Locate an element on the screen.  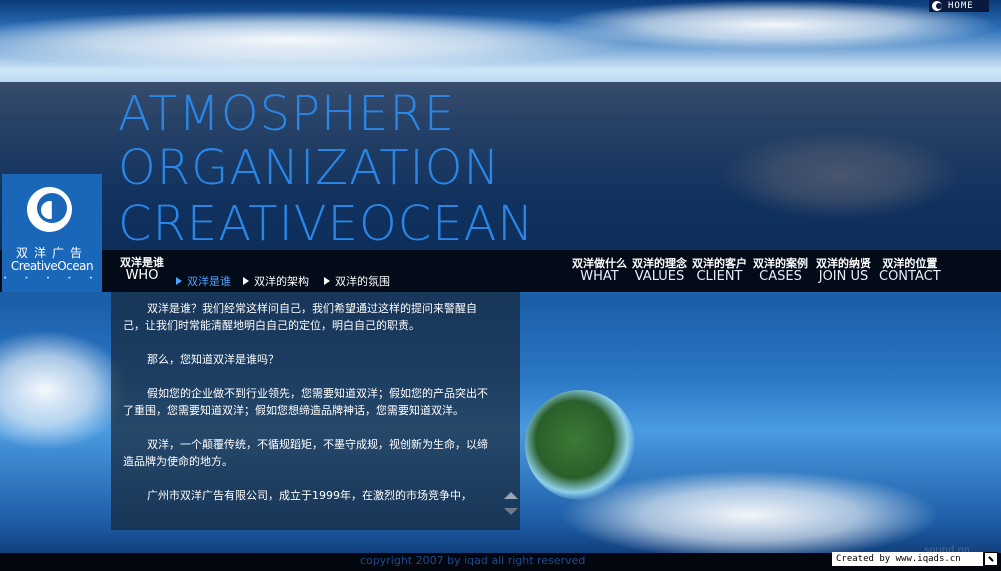
logo-en-name: CreativeOcean is located at coordinates (52, 266).